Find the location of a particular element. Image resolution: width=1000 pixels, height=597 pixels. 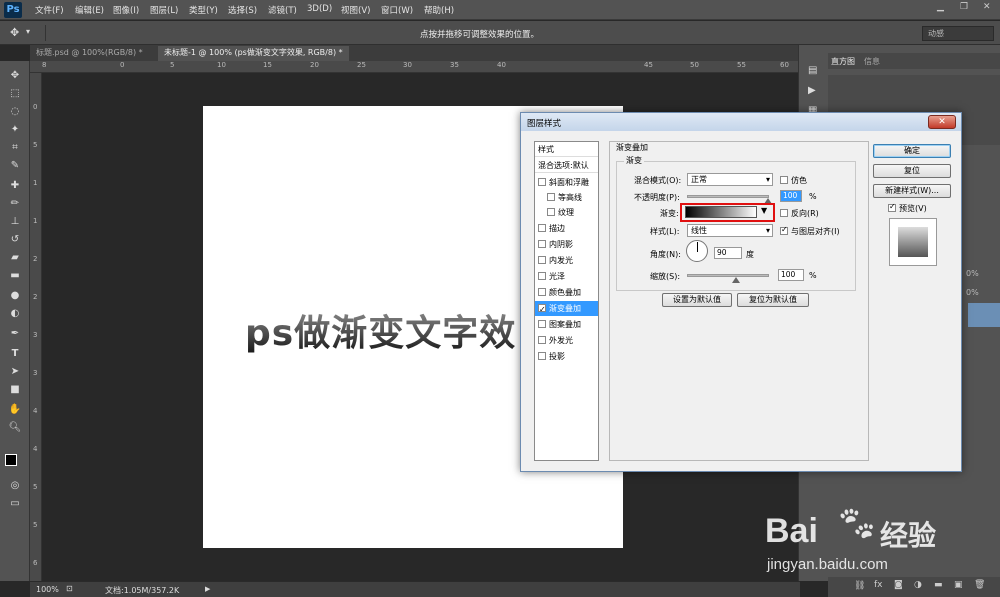

color-overlay-checkbox is located at coordinates (542, 292).